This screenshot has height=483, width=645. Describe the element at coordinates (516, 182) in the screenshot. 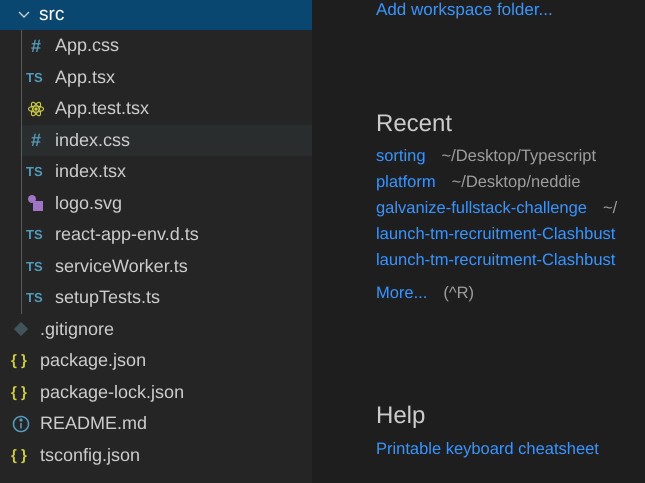

I see `project-path: ~/Desktop/neddie` at that location.